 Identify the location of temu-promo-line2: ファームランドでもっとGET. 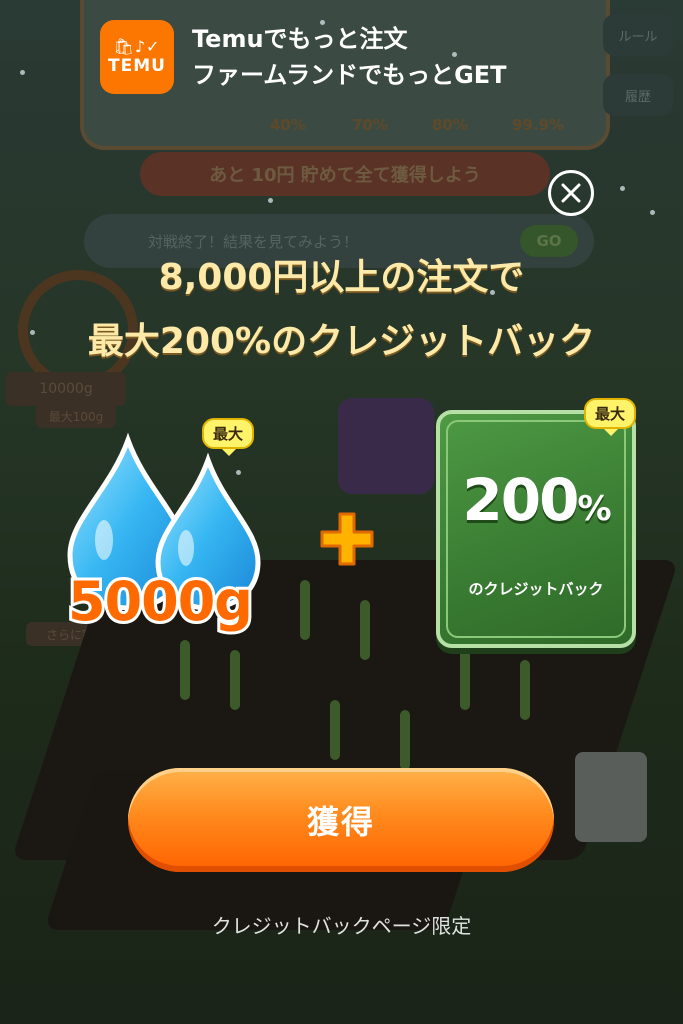
(349, 75).